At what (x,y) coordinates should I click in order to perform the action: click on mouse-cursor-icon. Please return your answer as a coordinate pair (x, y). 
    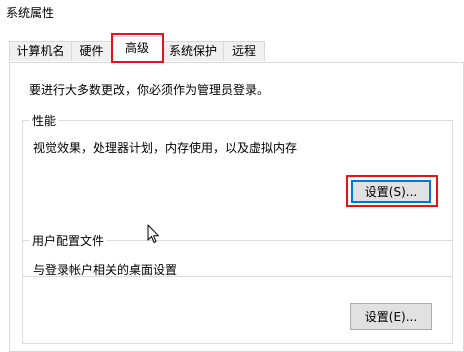
    Looking at the image, I should click on (154, 235).